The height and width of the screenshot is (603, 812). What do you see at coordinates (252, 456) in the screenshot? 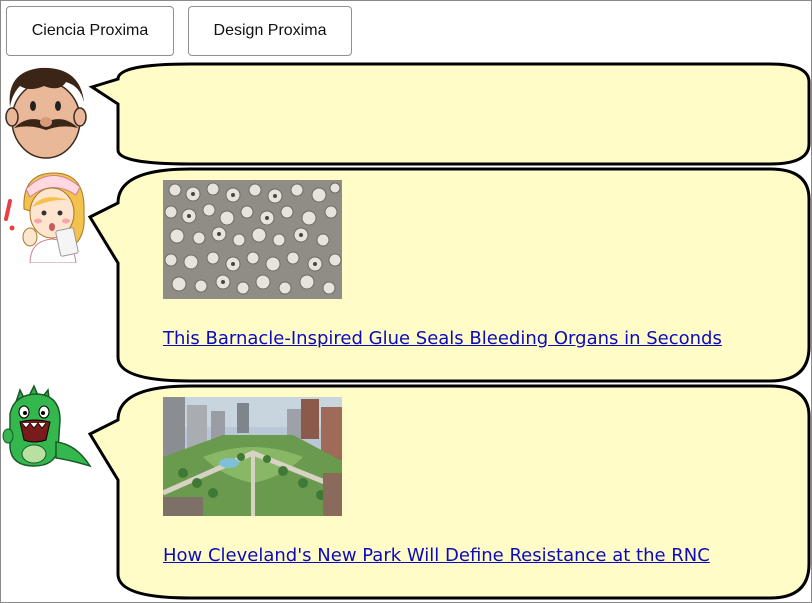
I see `cleveland-park-article-image` at bounding box center [252, 456].